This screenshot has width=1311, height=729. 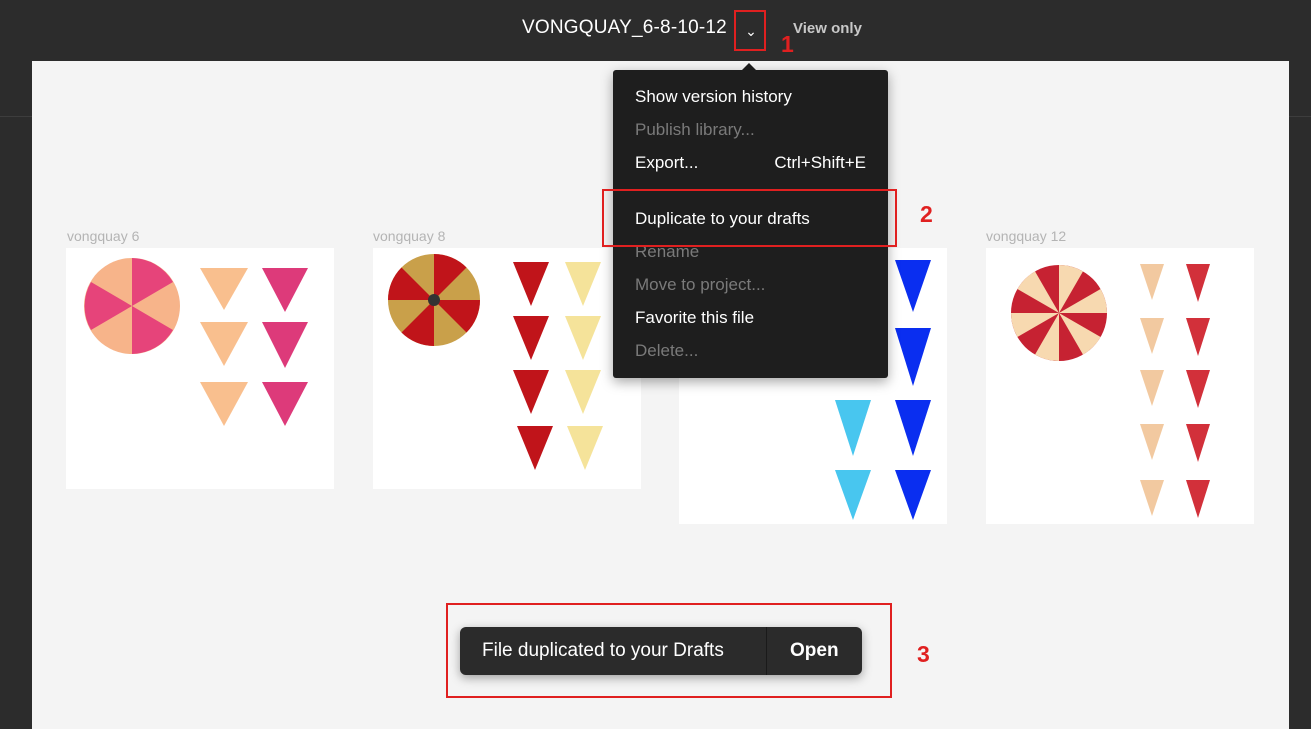 I want to click on wheel-8-artwork, so click(x=495, y=362).